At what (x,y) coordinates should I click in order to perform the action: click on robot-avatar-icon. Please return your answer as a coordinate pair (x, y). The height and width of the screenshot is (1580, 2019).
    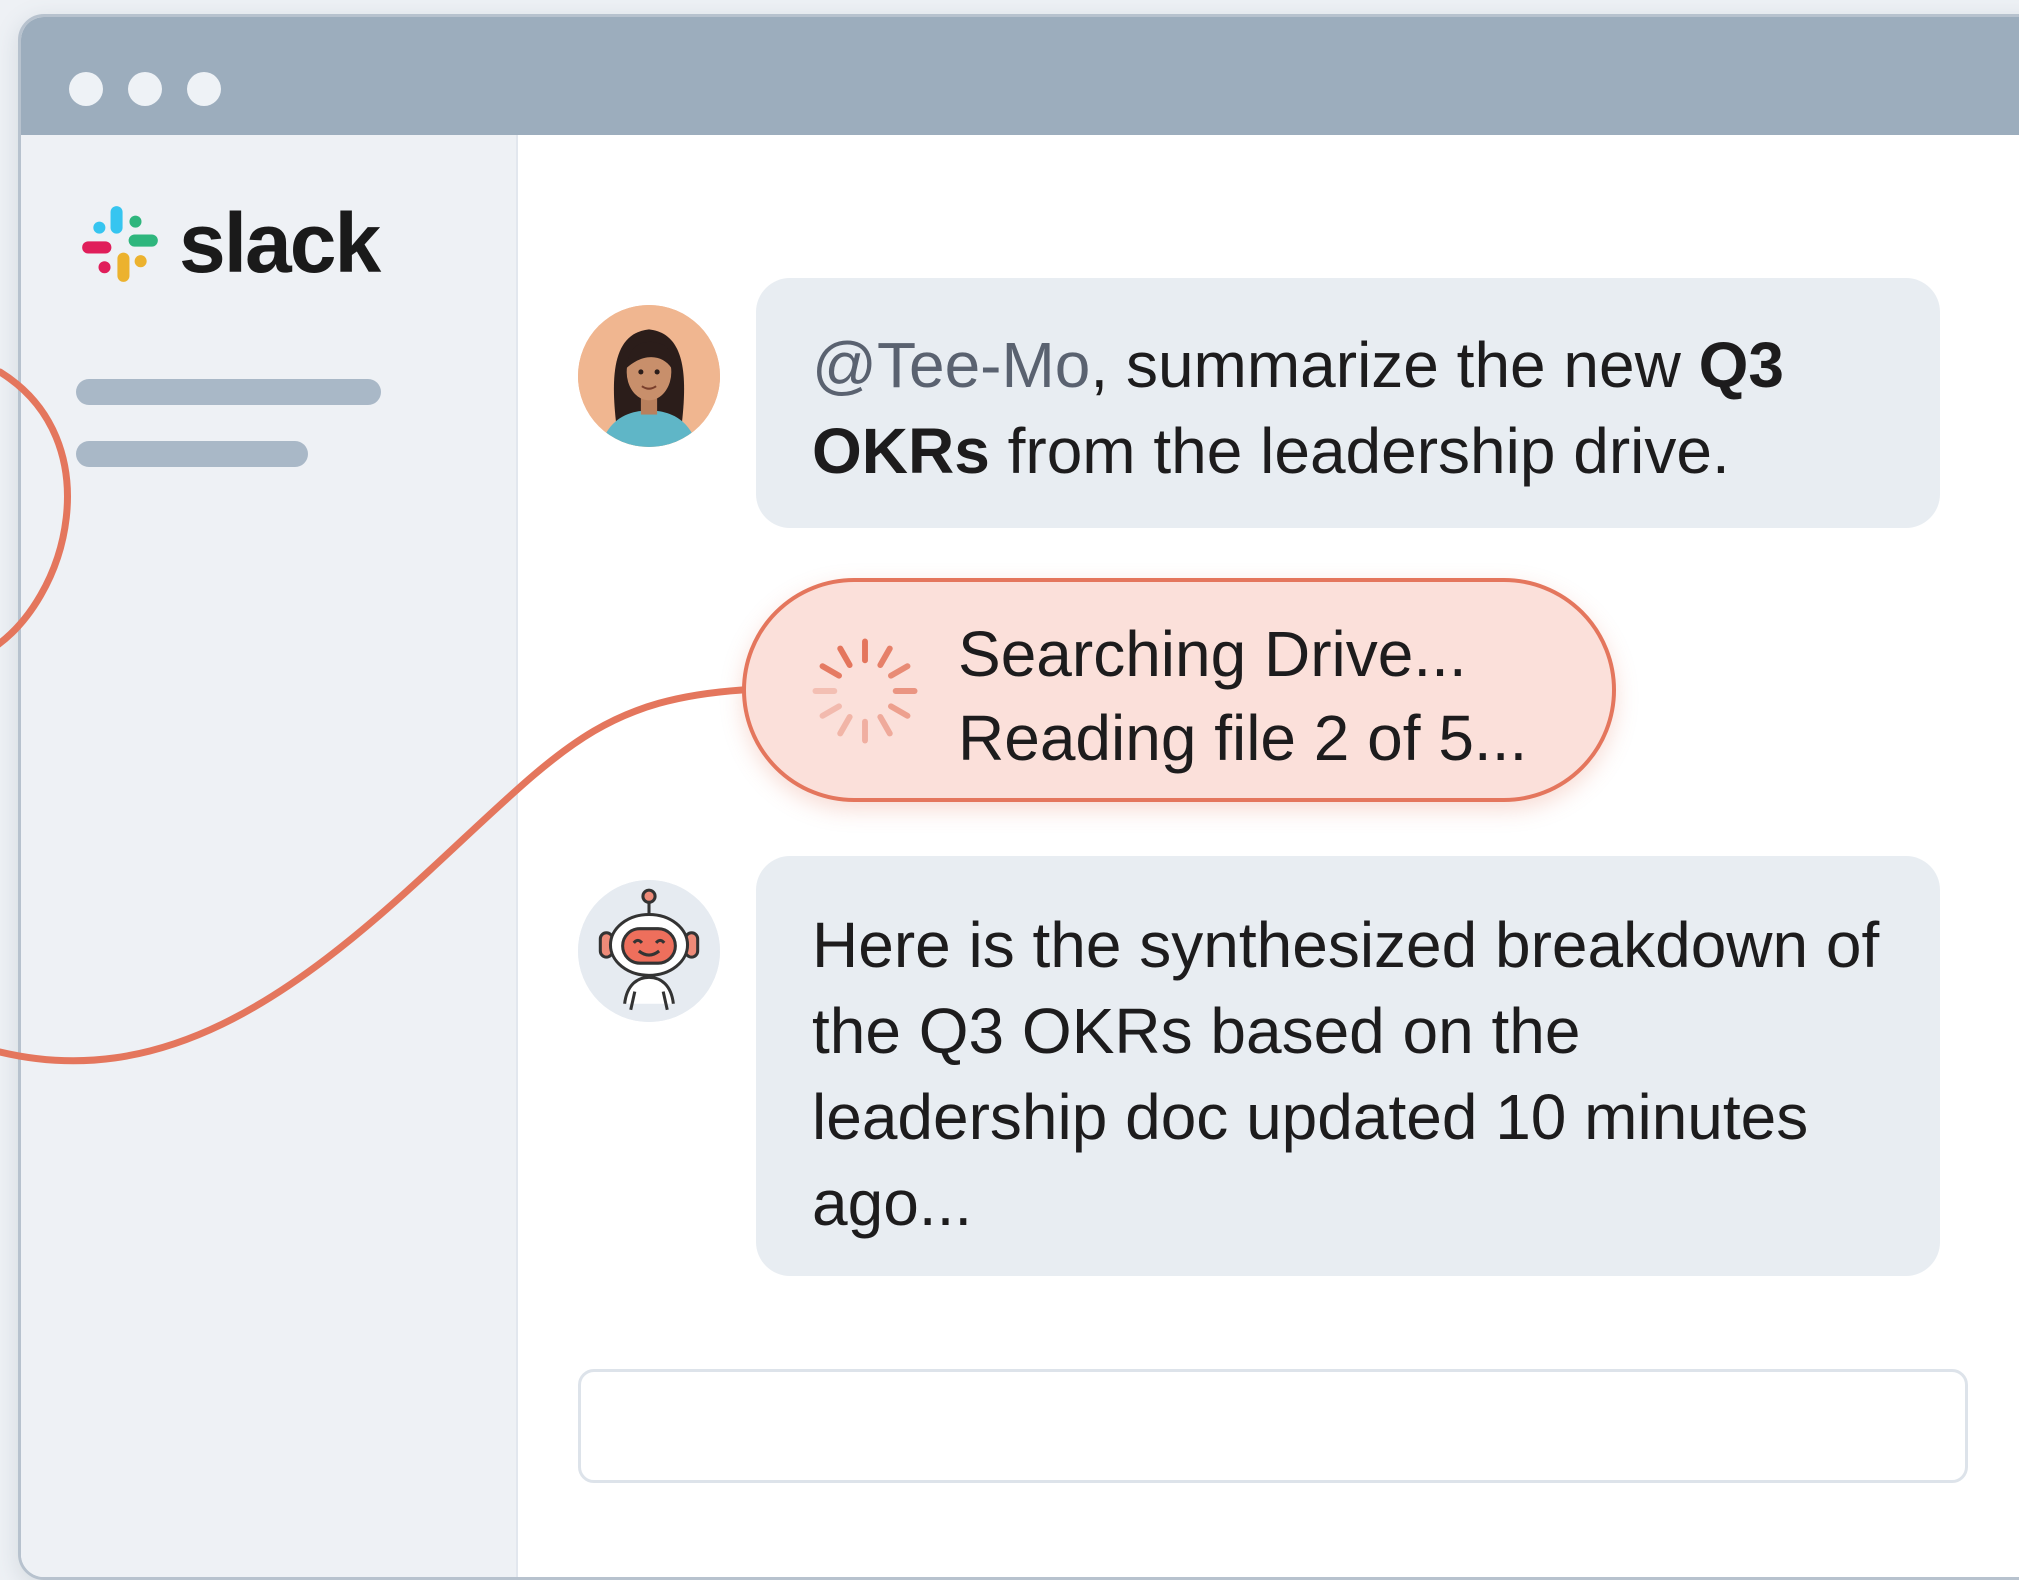
    Looking at the image, I should click on (649, 951).